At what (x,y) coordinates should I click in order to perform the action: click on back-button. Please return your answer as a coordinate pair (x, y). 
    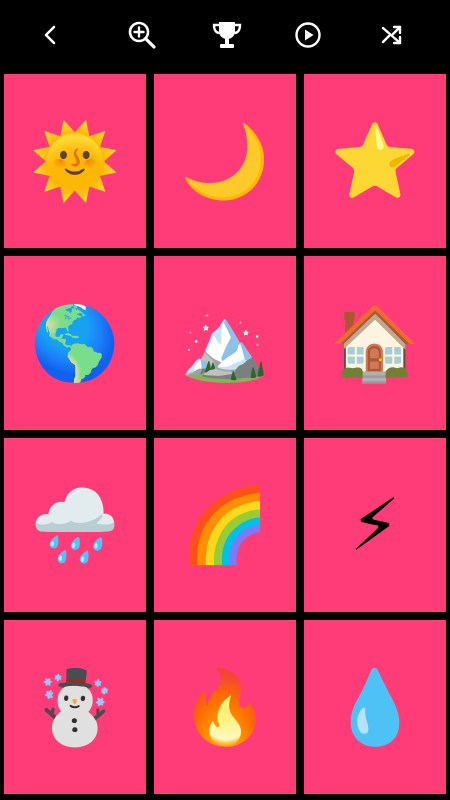
    Looking at the image, I should click on (51, 35).